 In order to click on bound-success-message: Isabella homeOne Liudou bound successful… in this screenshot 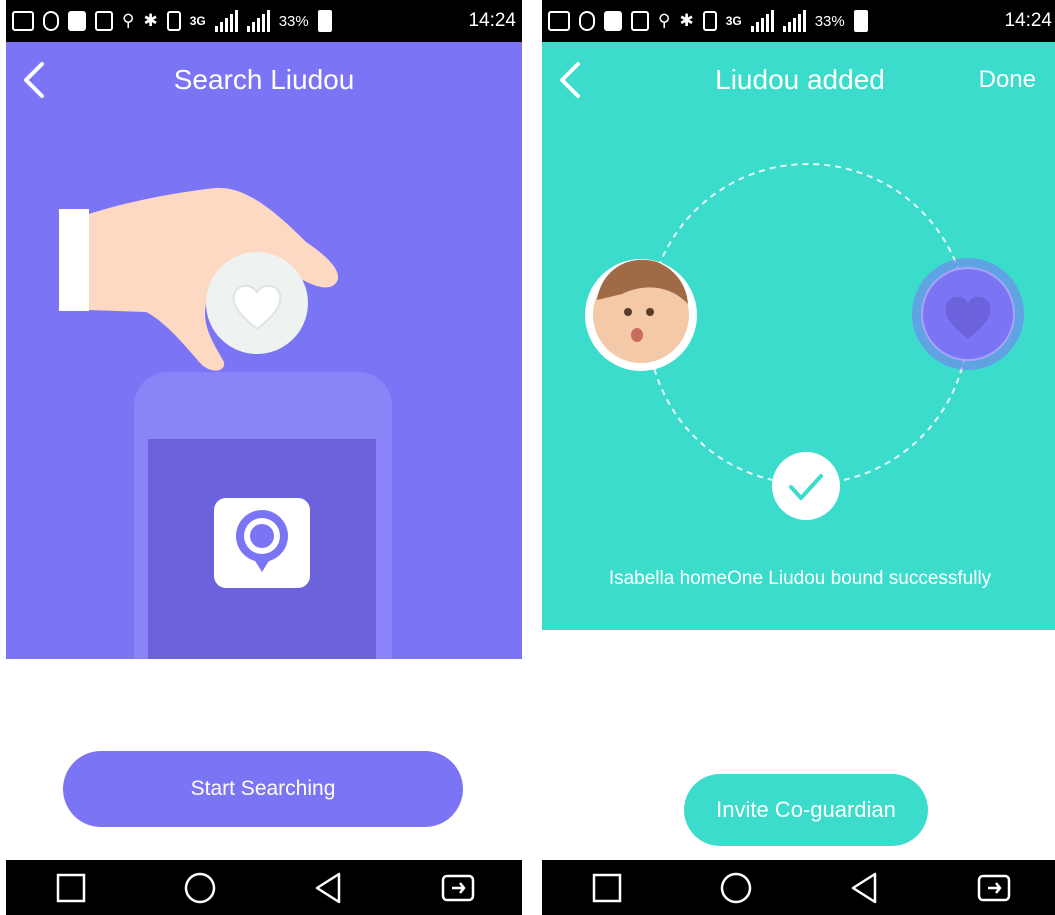, I will do `click(800, 578)`.